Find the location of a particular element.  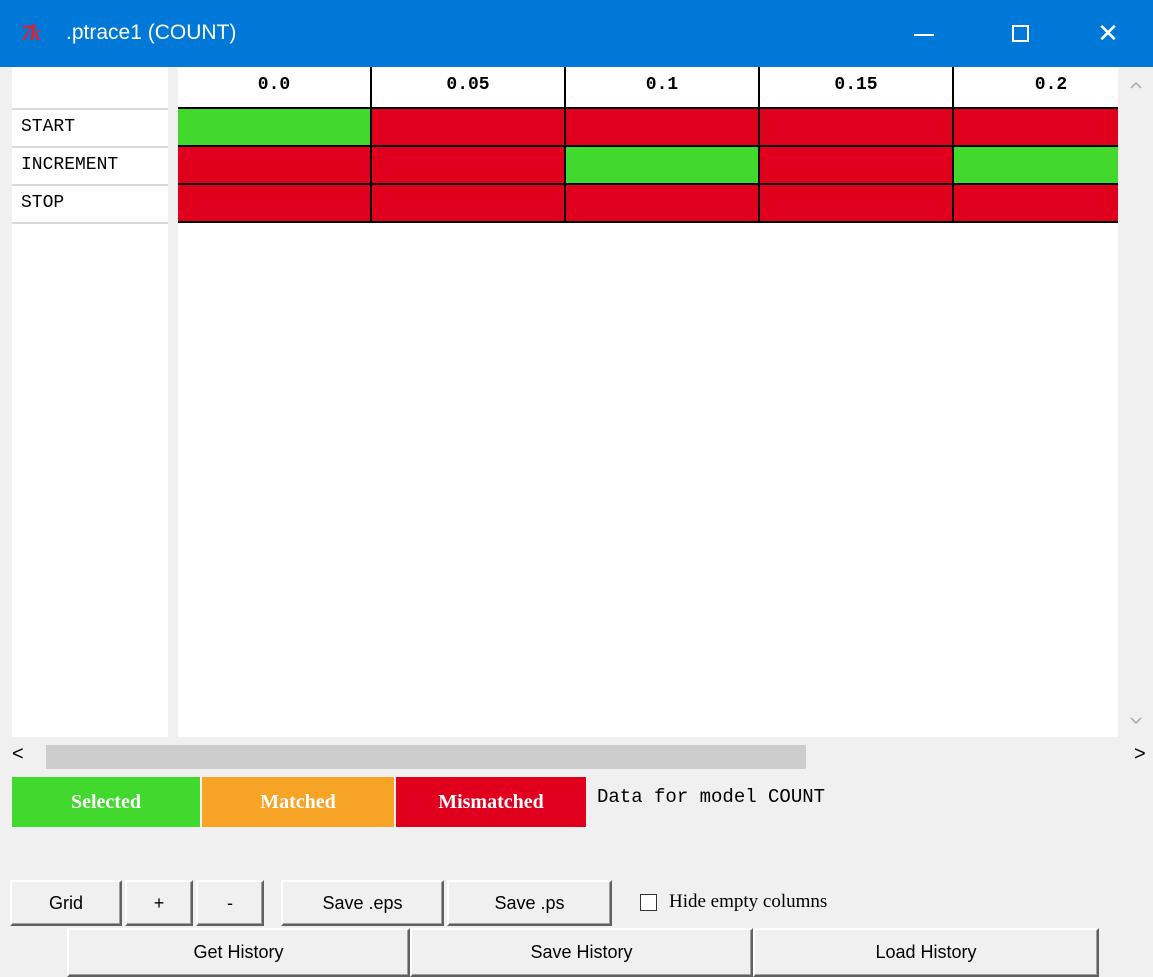

close-button: ✕ is located at coordinates (1108, 33).